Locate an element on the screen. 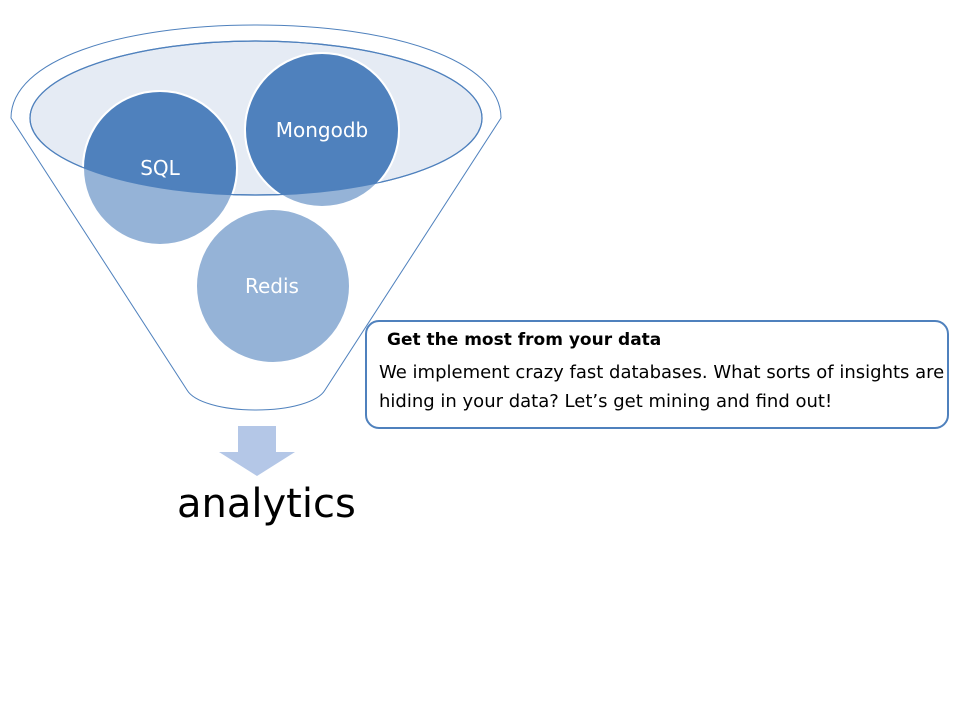 This screenshot has height=720, width=960. callout-title: Get the most from your data is located at coordinates (524, 340).